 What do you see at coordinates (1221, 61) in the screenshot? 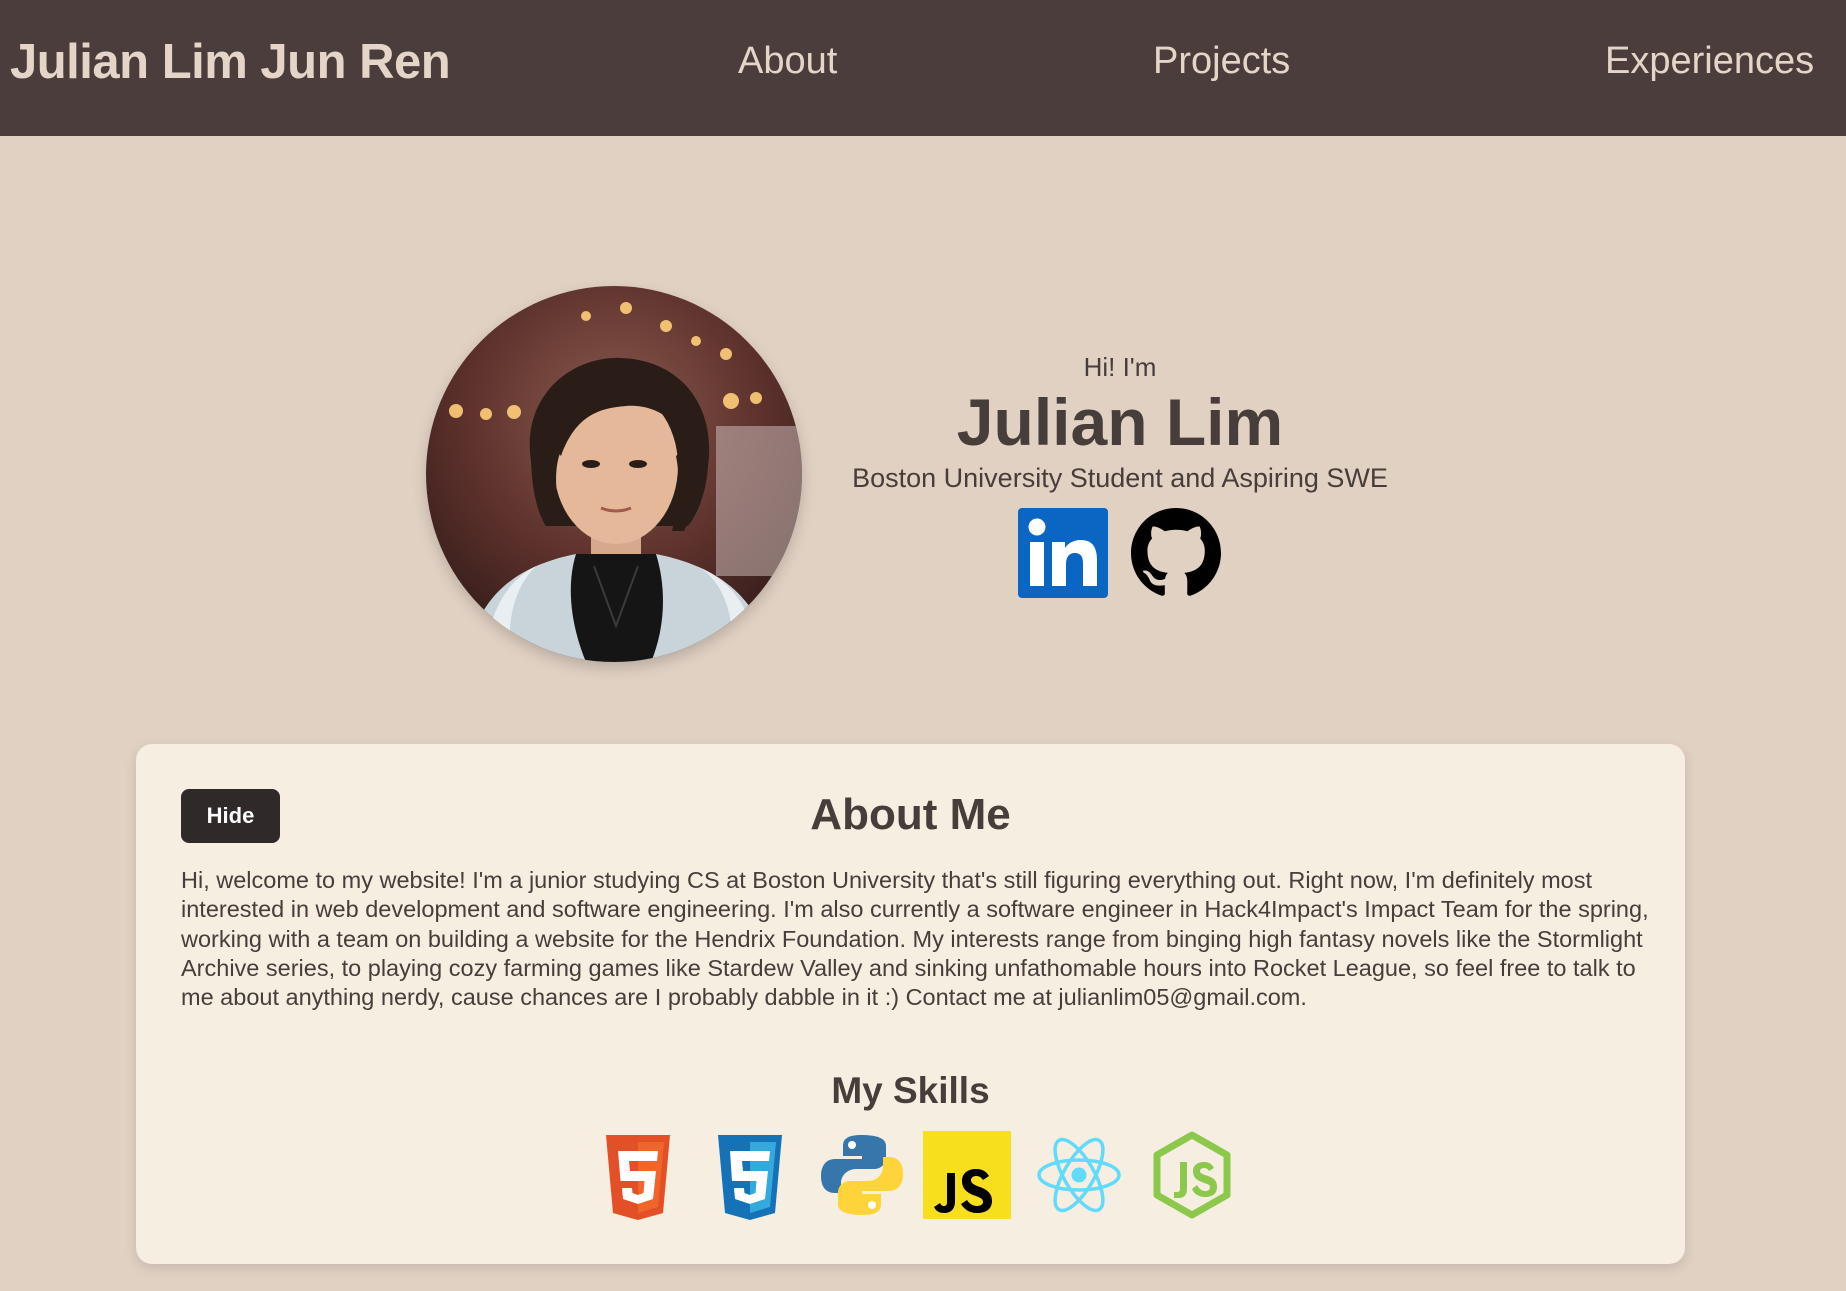
I see `nav-link-projects: Projects` at bounding box center [1221, 61].